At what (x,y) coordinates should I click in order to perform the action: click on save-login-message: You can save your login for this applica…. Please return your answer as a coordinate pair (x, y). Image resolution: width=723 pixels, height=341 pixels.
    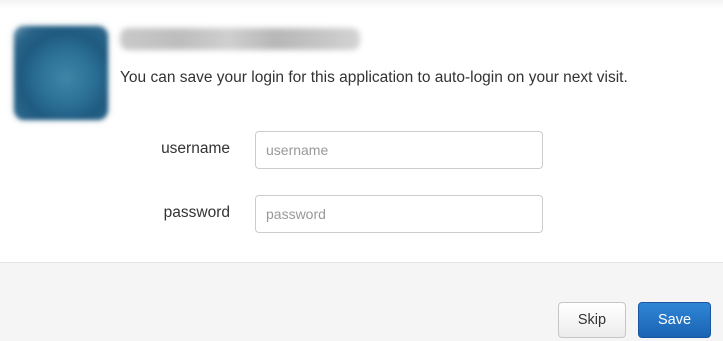
    Looking at the image, I should click on (374, 77).